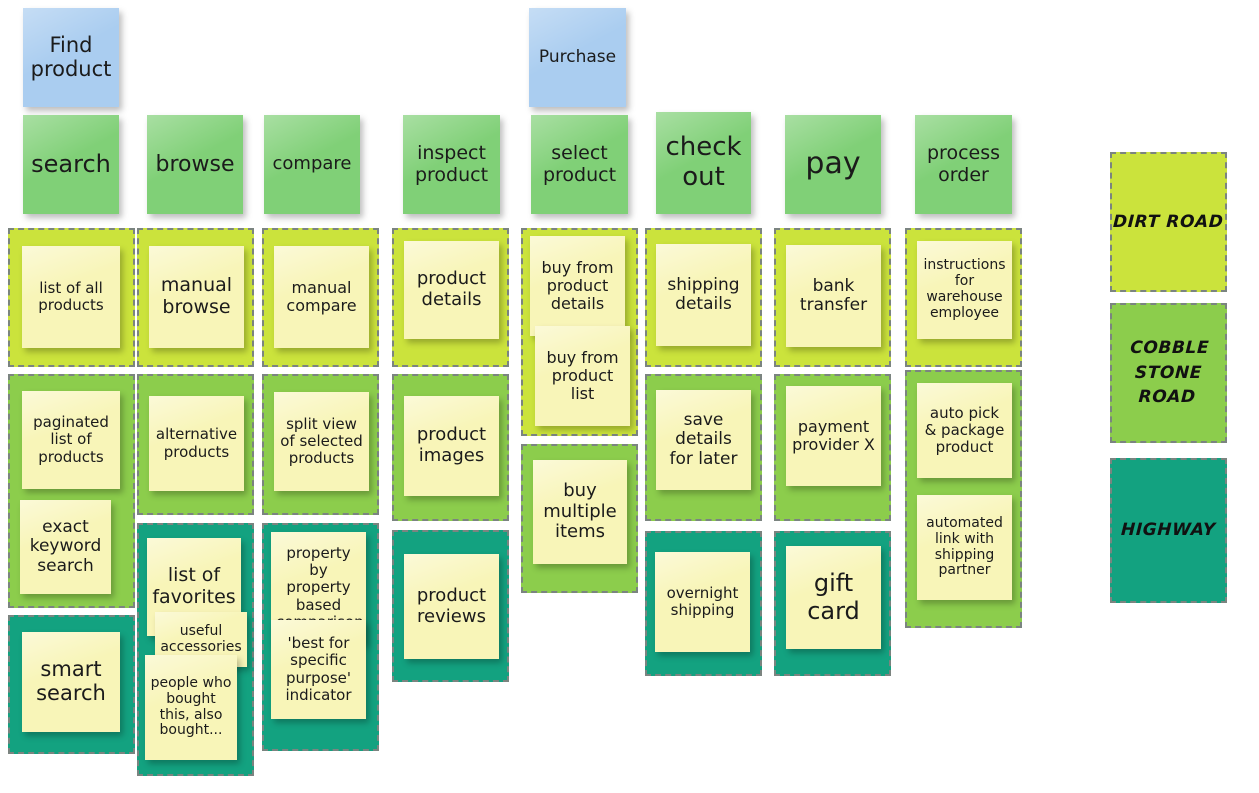  I want to click on story-label: shipping details, so click(703, 294).